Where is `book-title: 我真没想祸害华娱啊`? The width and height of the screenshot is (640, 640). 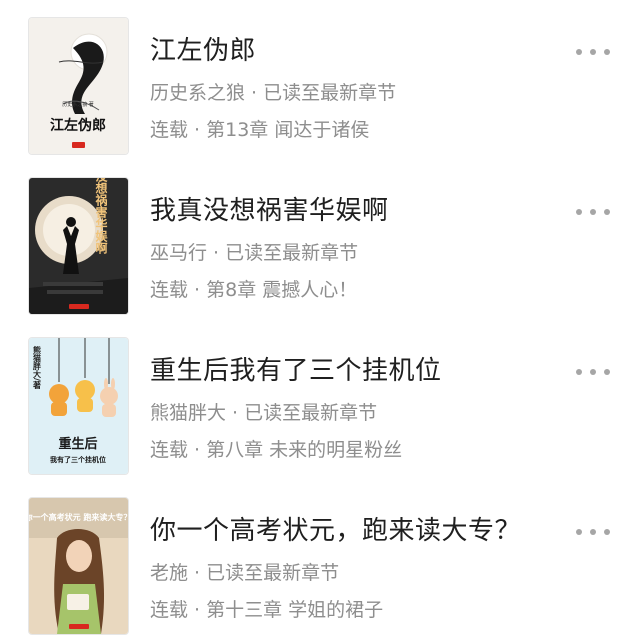
book-title: 我真没想祸害华娱啊 is located at coordinates (269, 208).